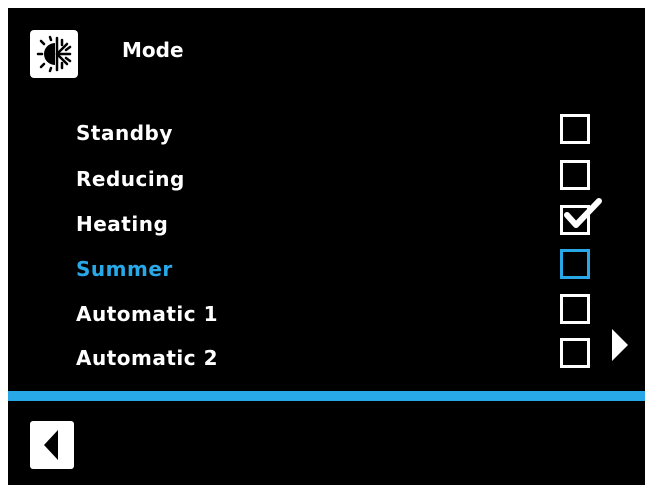 This screenshot has width=645, height=485. I want to click on triangle-right-icon, so click(620, 345).